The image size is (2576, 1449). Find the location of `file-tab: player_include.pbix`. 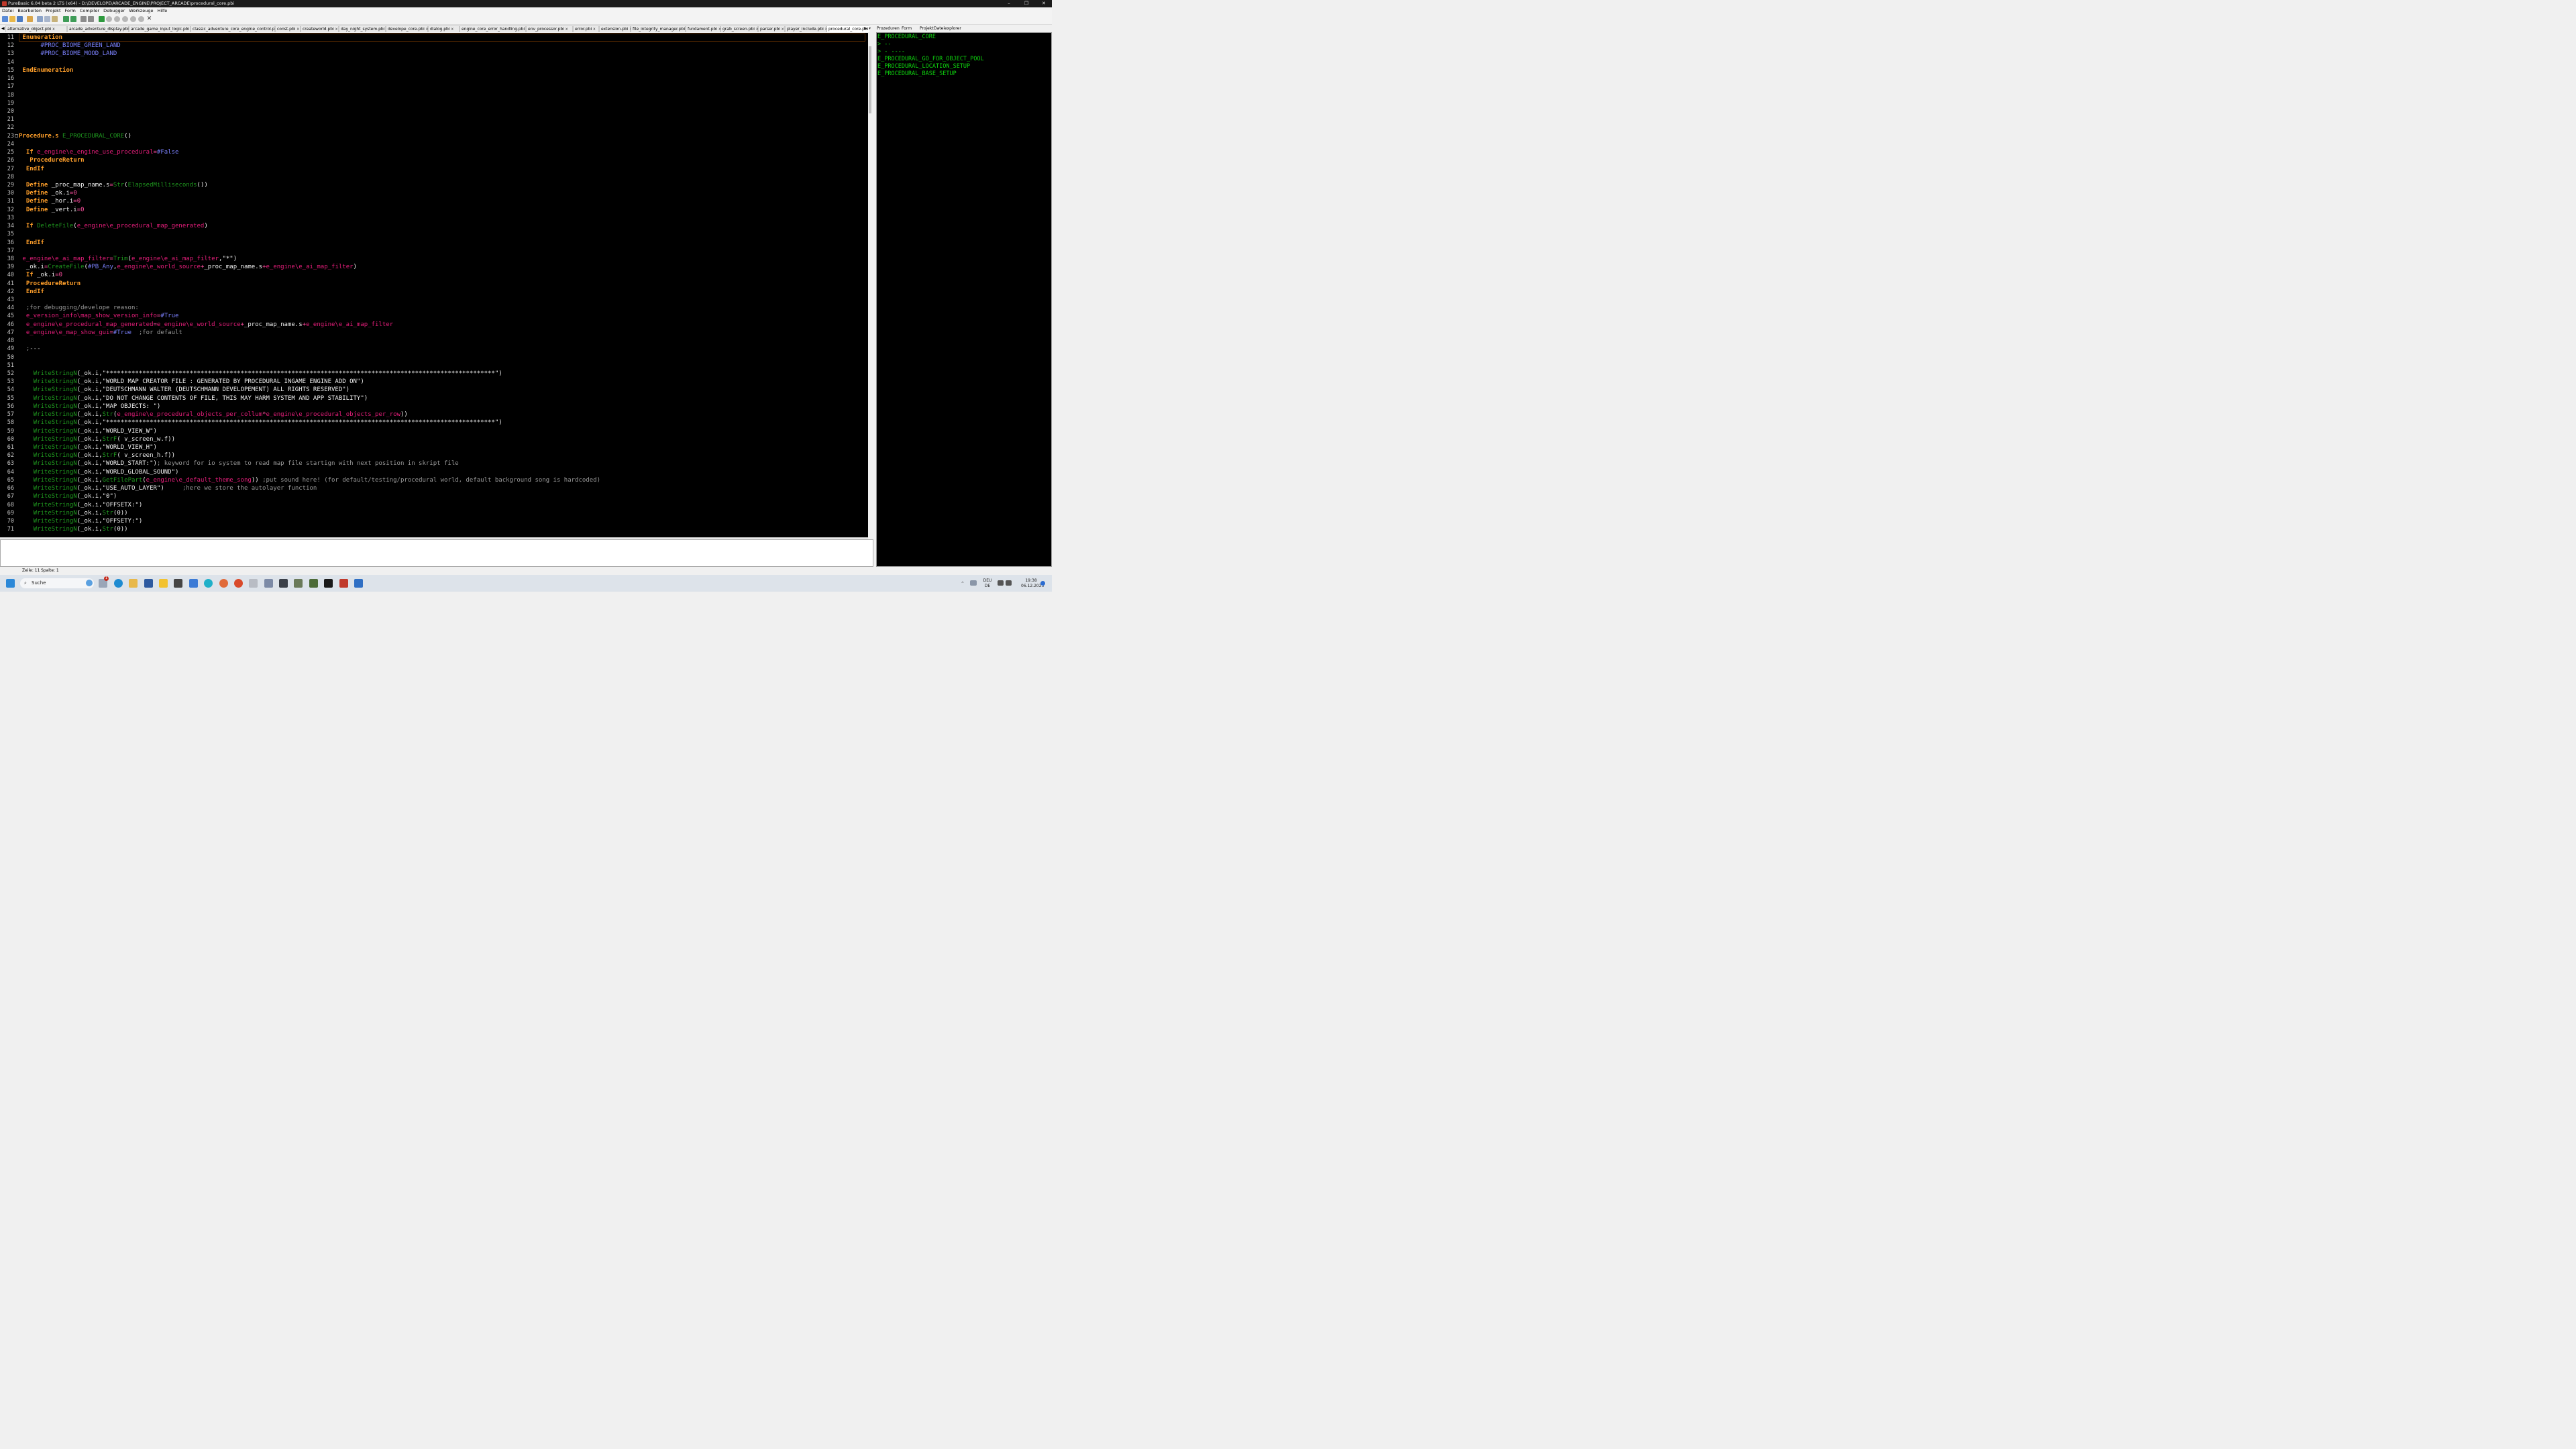

file-tab: player_include.pbix is located at coordinates (806, 28).